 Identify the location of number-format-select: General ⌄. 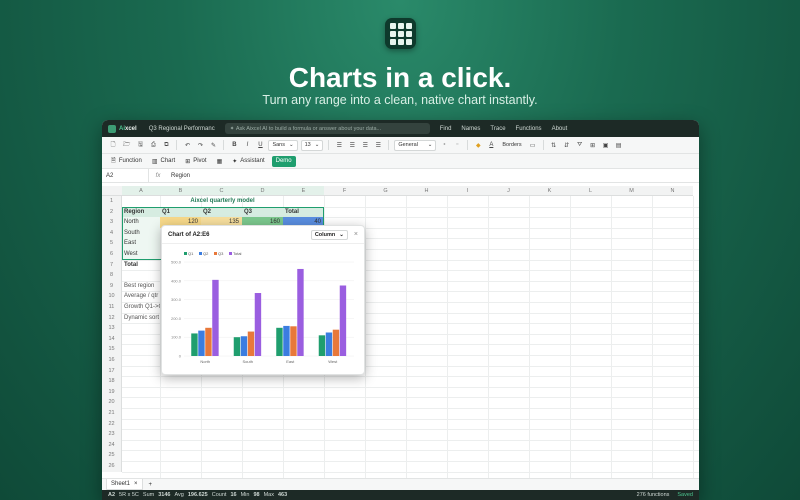
(415, 145).